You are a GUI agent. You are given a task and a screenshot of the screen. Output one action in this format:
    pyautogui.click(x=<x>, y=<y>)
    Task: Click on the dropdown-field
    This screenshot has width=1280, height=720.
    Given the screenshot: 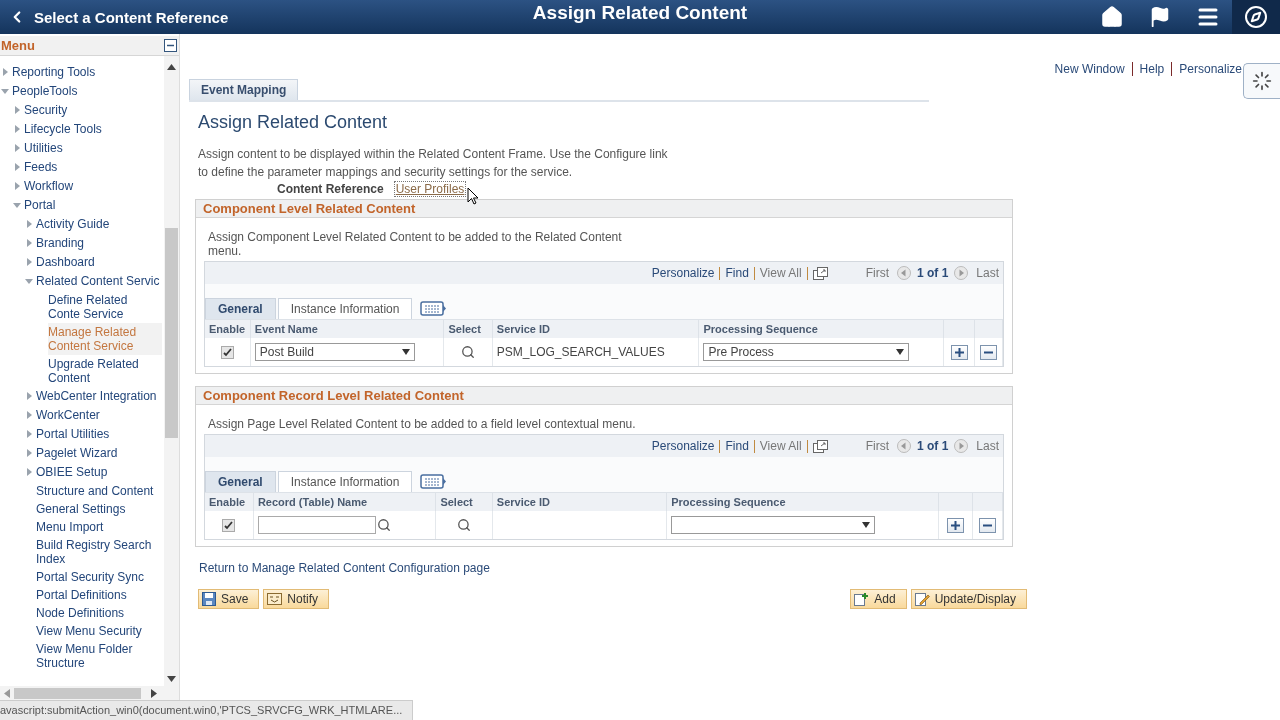 What is the action you would take?
    pyautogui.click(x=773, y=525)
    